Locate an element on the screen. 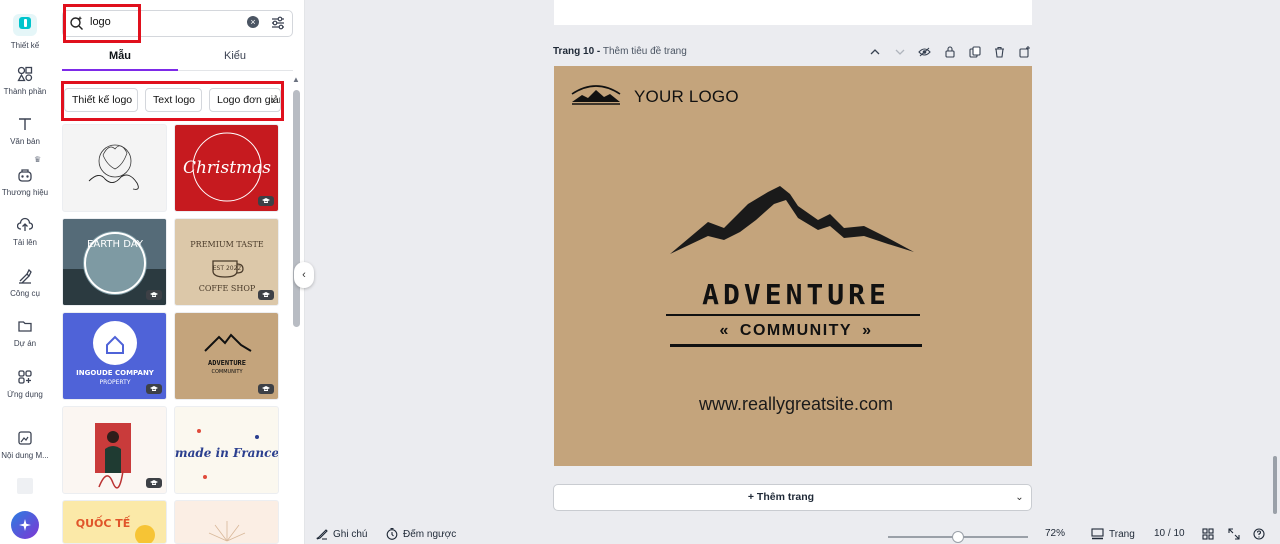  page-title-placeholder: Thêm tiêu đề trang is located at coordinates (645, 51).